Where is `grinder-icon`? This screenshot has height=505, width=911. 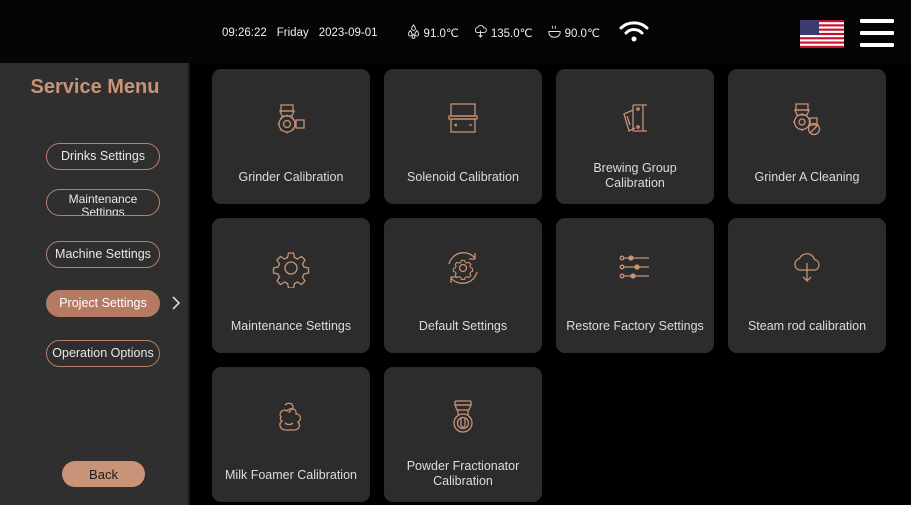 grinder-icon is located at coordinates (291, 119).